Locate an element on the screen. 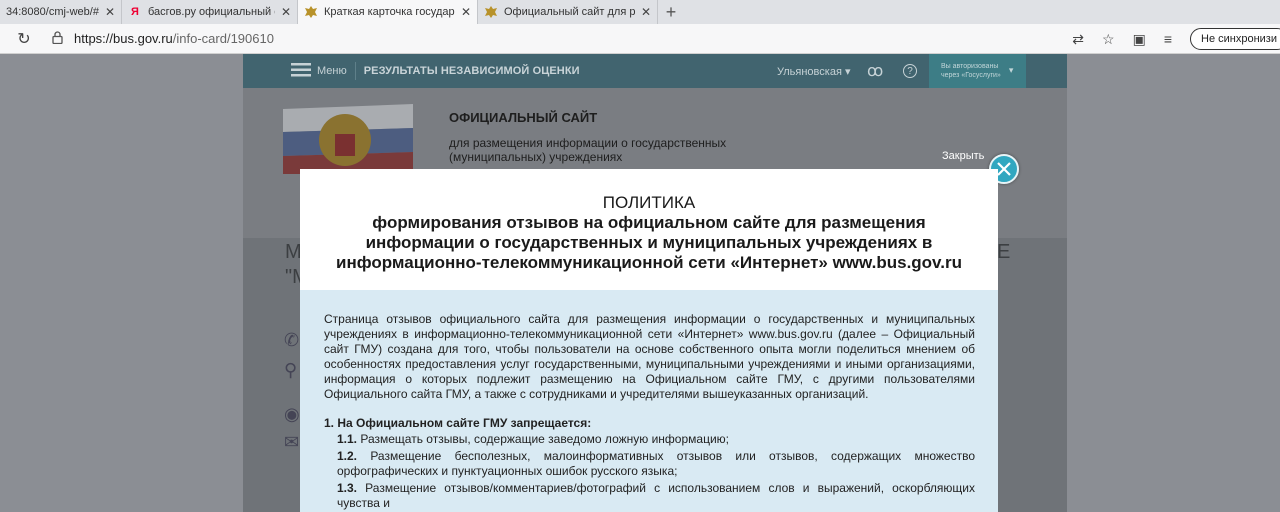 This screenshot has height=512, width=1280. browser-toolbar: ⇄ ☆ ▣ ≡ ⧉ is located at coordinates (1136, 39).